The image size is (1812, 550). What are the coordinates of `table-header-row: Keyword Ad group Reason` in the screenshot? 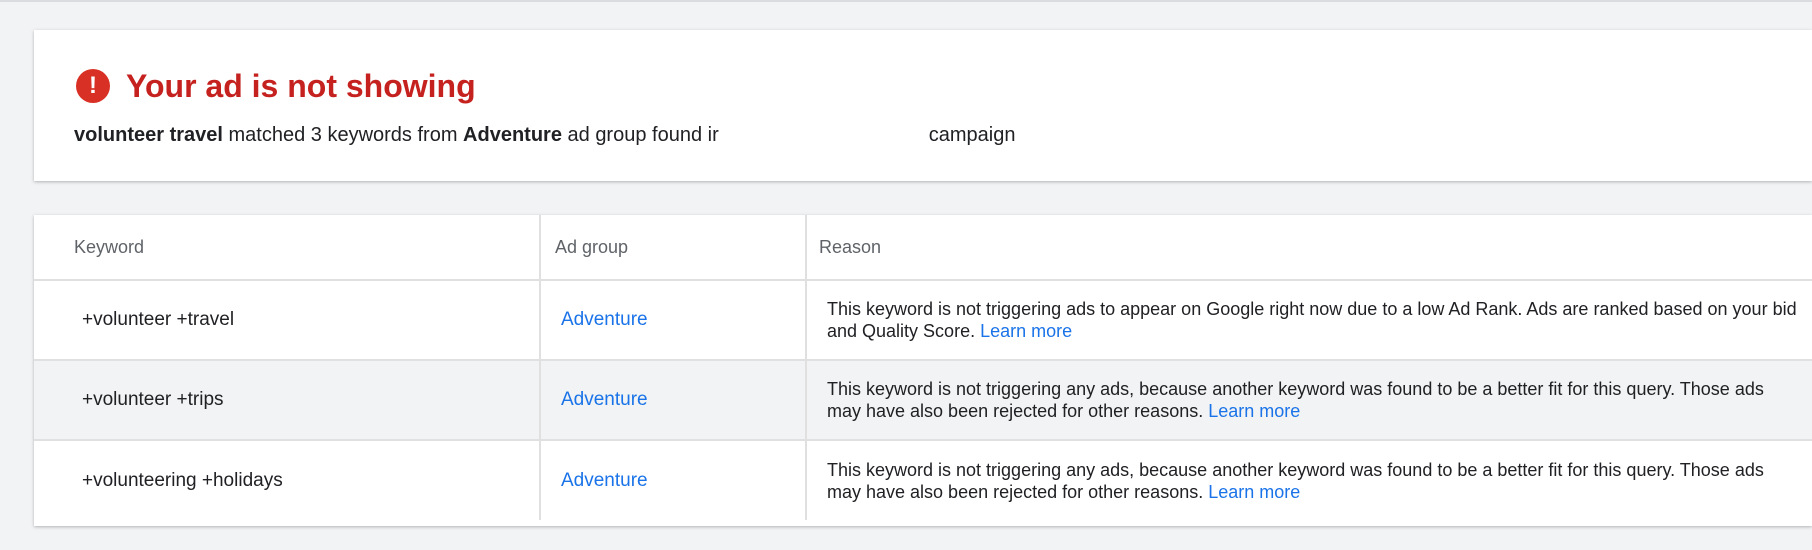 It's located at (923, 248).